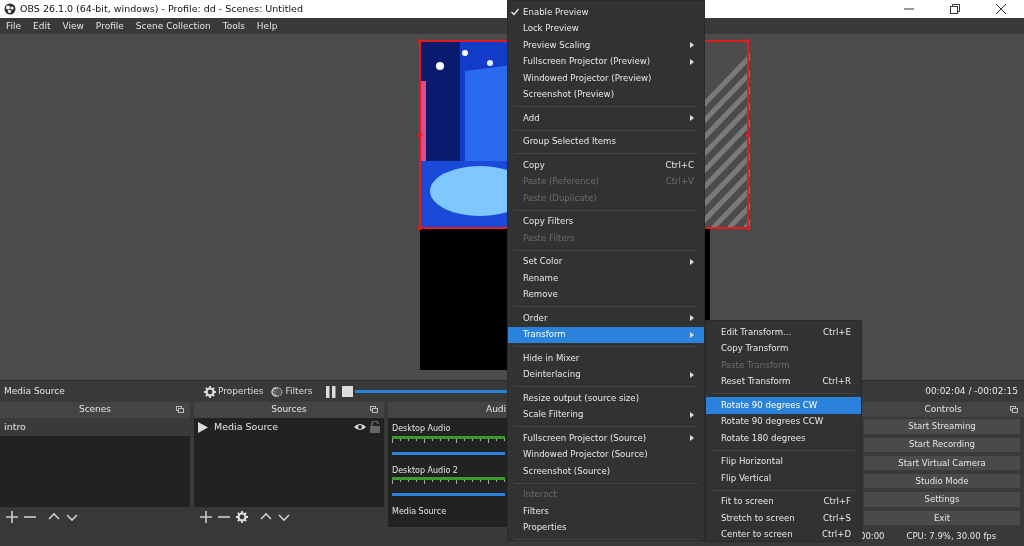  Describe the element at coordinates (783, 478) in the screenshot. I see `menu-item: Flip Vertical` at that location.